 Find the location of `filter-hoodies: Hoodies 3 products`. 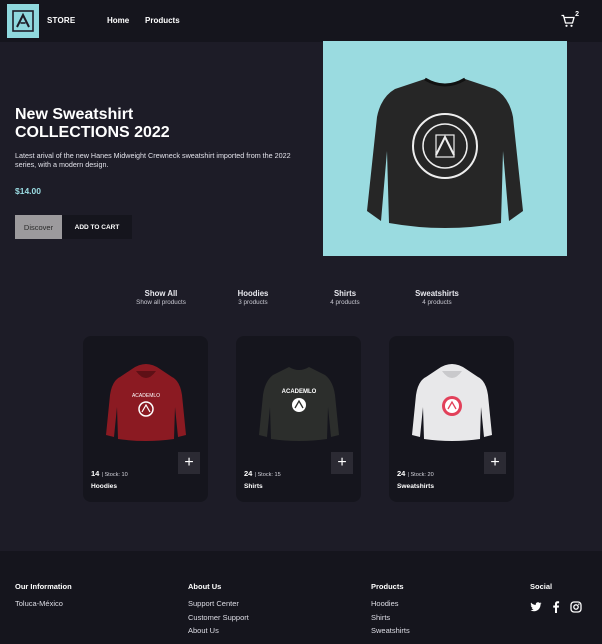

filter-hoodies: Hoodies 3 products is located at coordinates (253, 297).